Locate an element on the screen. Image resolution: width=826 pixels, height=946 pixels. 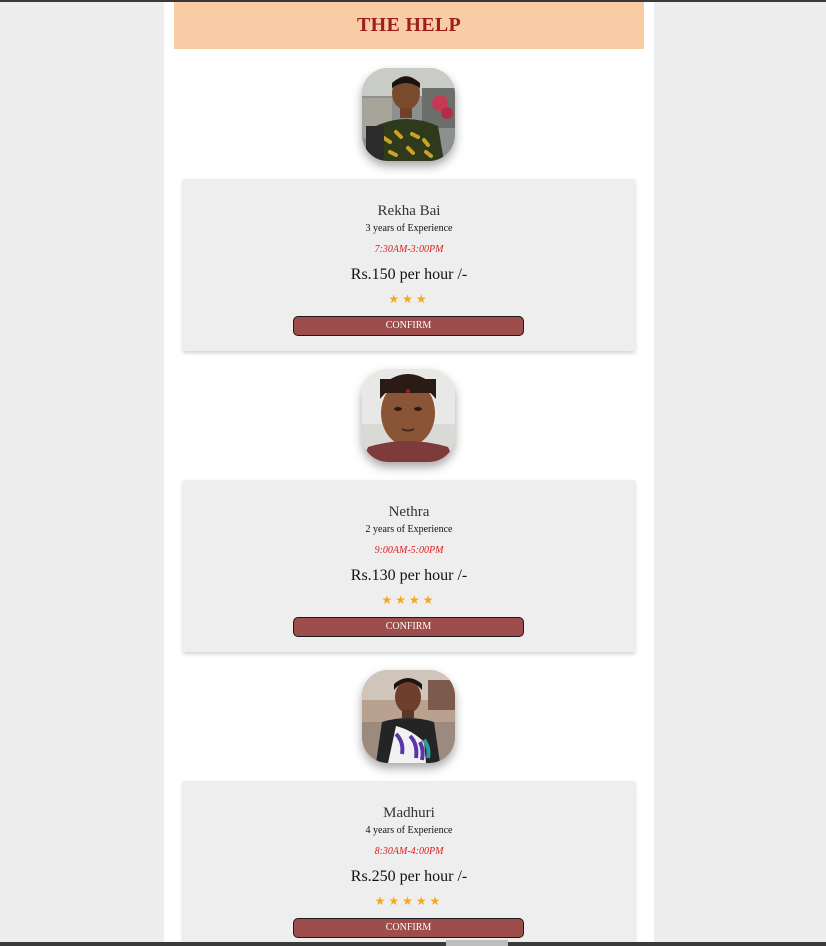
helper-experience: 4 years of Experience is located at coordinates (409, 830).